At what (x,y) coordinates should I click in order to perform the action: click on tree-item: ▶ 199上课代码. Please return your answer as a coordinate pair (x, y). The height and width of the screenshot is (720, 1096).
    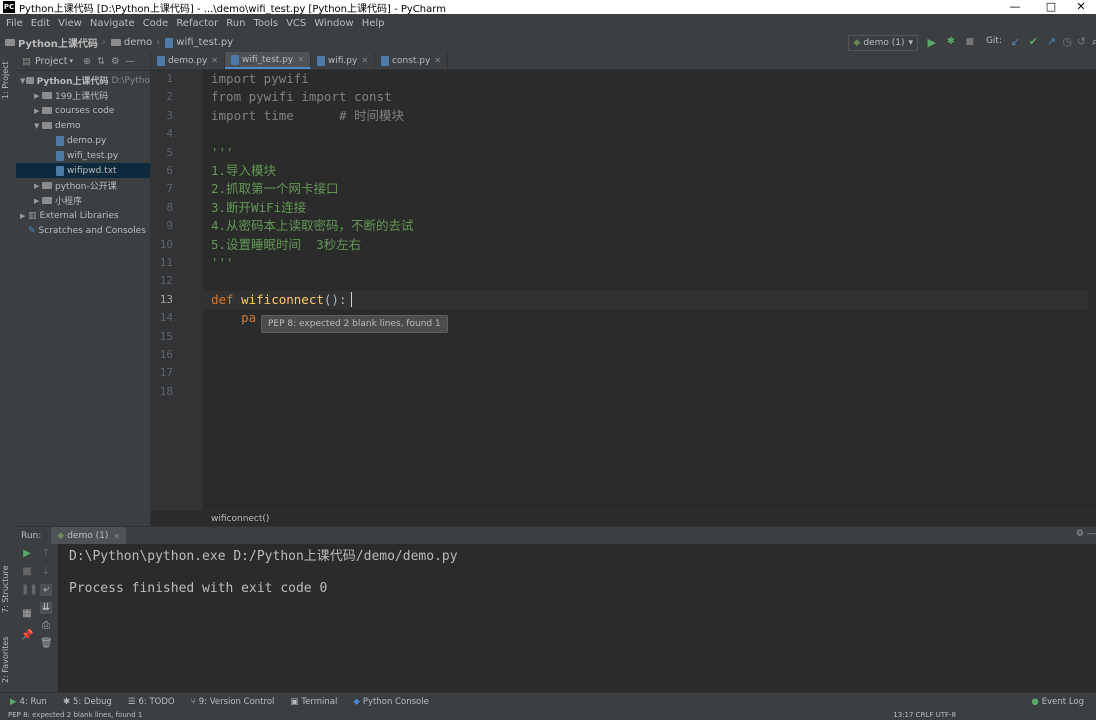
    Looking at the image, I should click on (83, 95).